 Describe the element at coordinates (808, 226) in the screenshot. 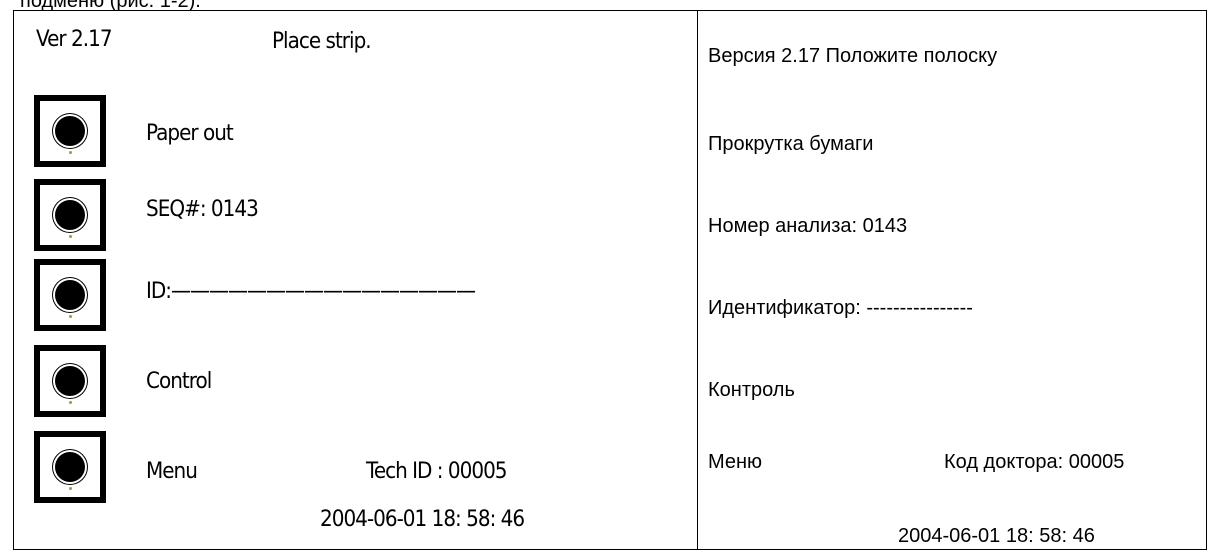

I see `ru-line-3: Номер анализа: 0143` at that location.